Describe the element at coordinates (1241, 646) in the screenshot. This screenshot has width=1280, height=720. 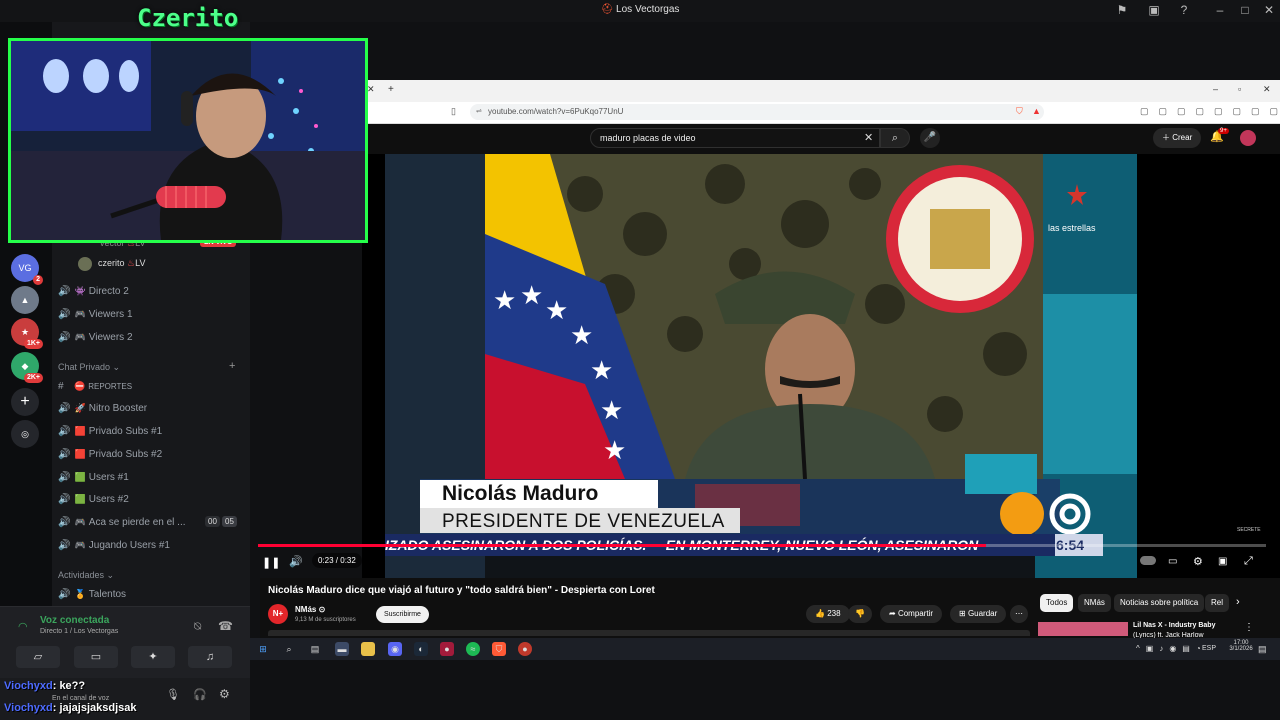
I see `clock: 17:00 3/1/2026` at that location.